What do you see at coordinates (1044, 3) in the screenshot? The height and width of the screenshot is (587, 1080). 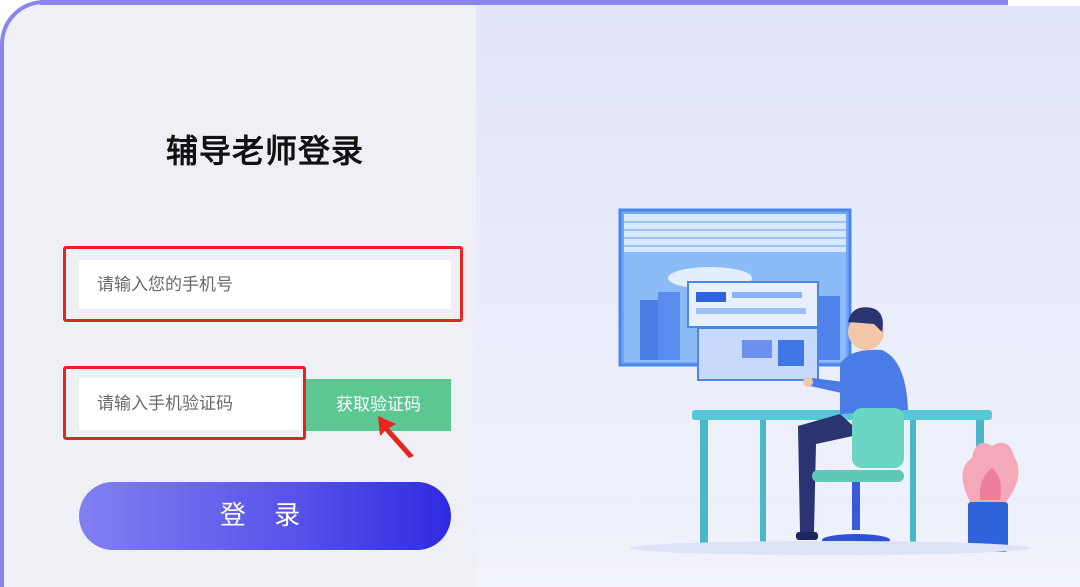 I see `top-right-corner` at bounding box center [1044, 3].